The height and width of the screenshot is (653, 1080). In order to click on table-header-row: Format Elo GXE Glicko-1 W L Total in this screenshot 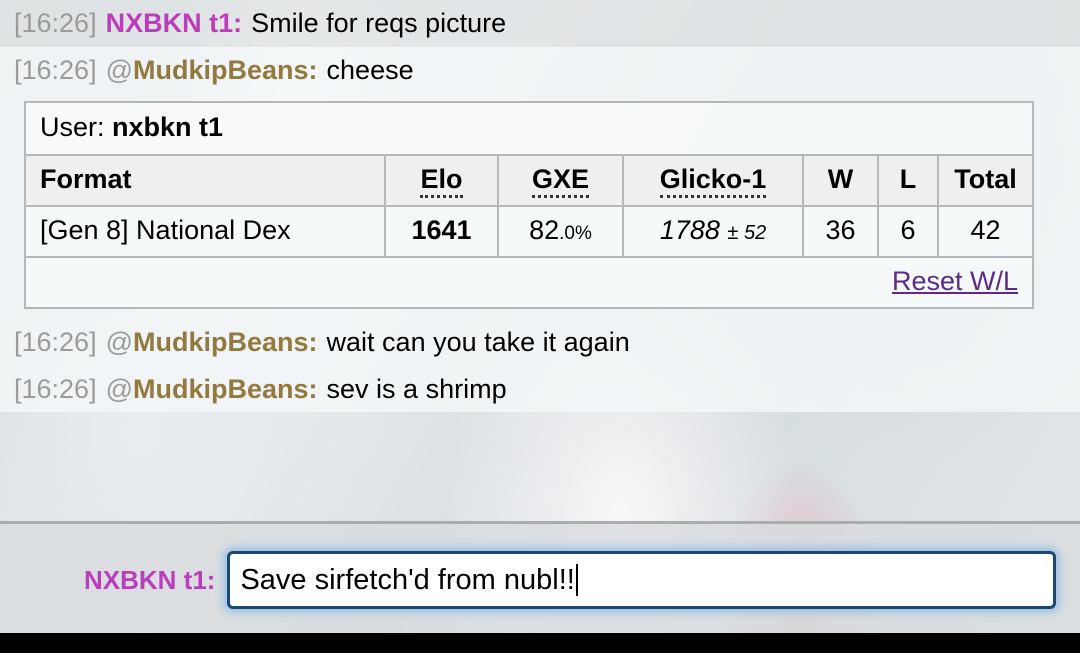, I will do `click(529, 181)`.